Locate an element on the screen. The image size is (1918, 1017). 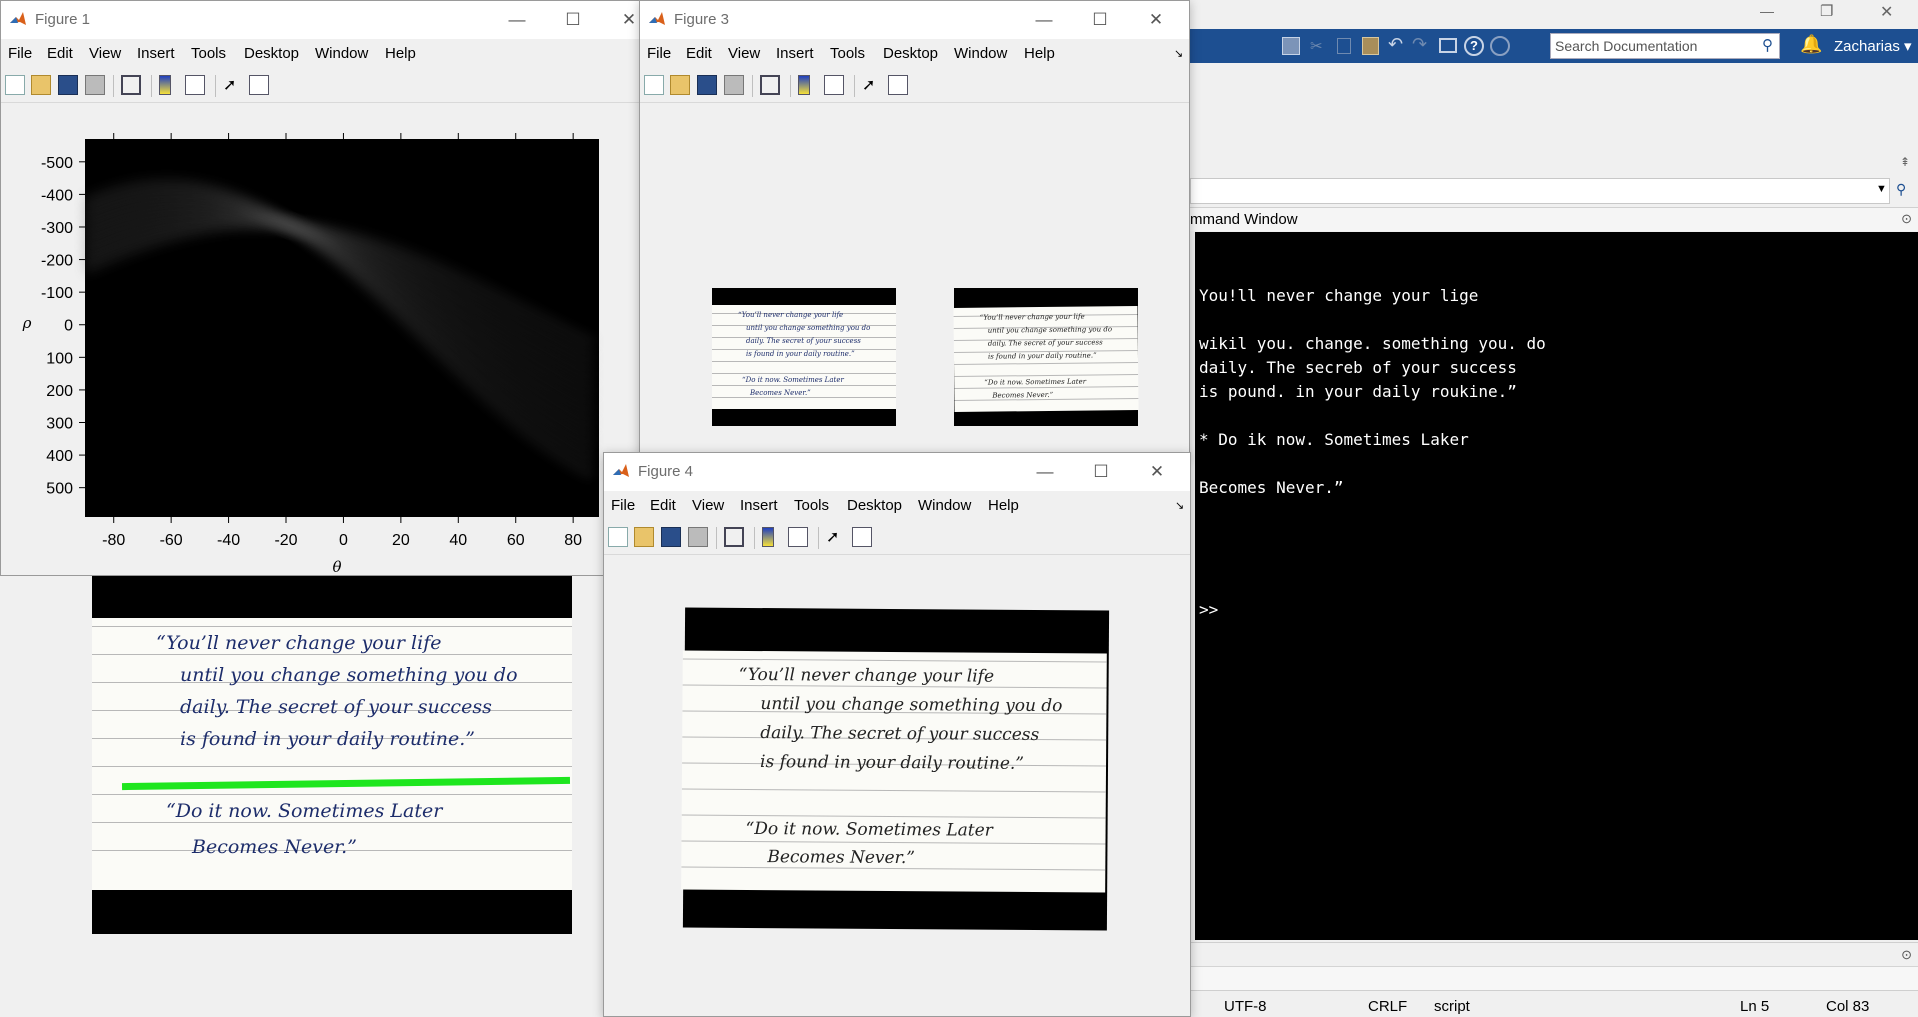
dropdown-icon is located at coordinates (1500, 46).